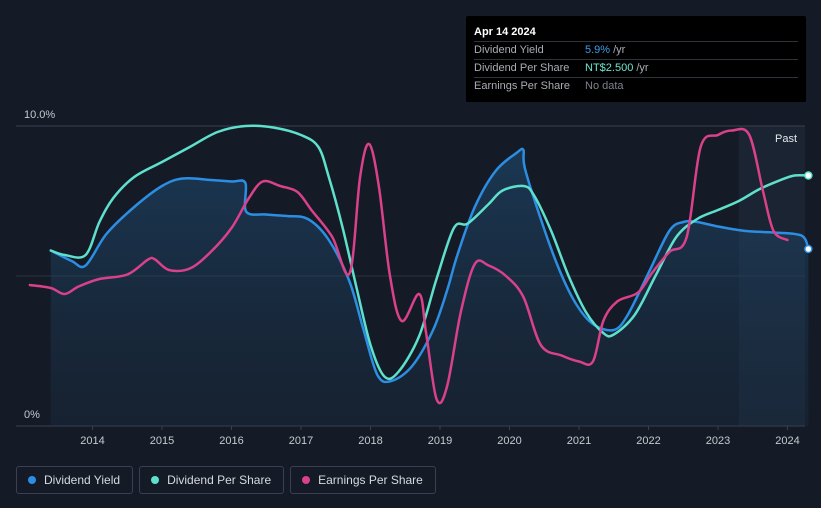 The height and width of the screenshot is (508, 821). I want to click on tooltip-value: NT$2.500/yr, so click(617, 68).